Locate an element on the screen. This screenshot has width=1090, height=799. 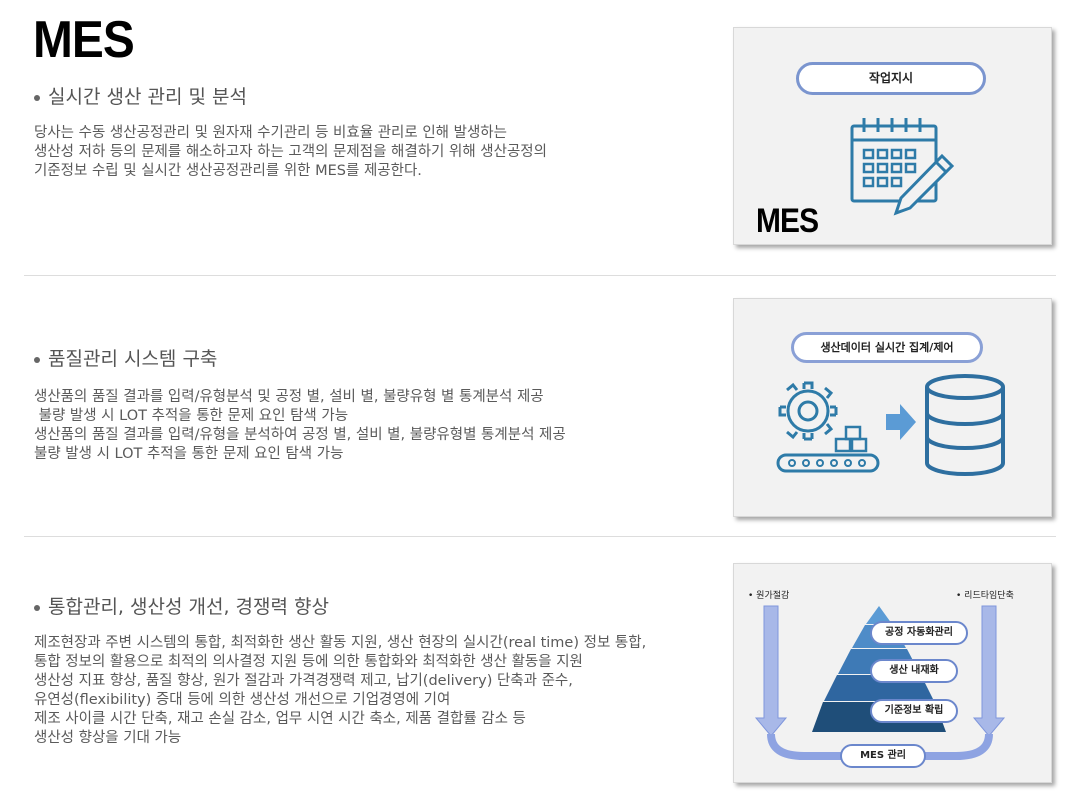
section-1-title: 실시간 생산 관리 및 분석 is located at coordinates (140, 95).